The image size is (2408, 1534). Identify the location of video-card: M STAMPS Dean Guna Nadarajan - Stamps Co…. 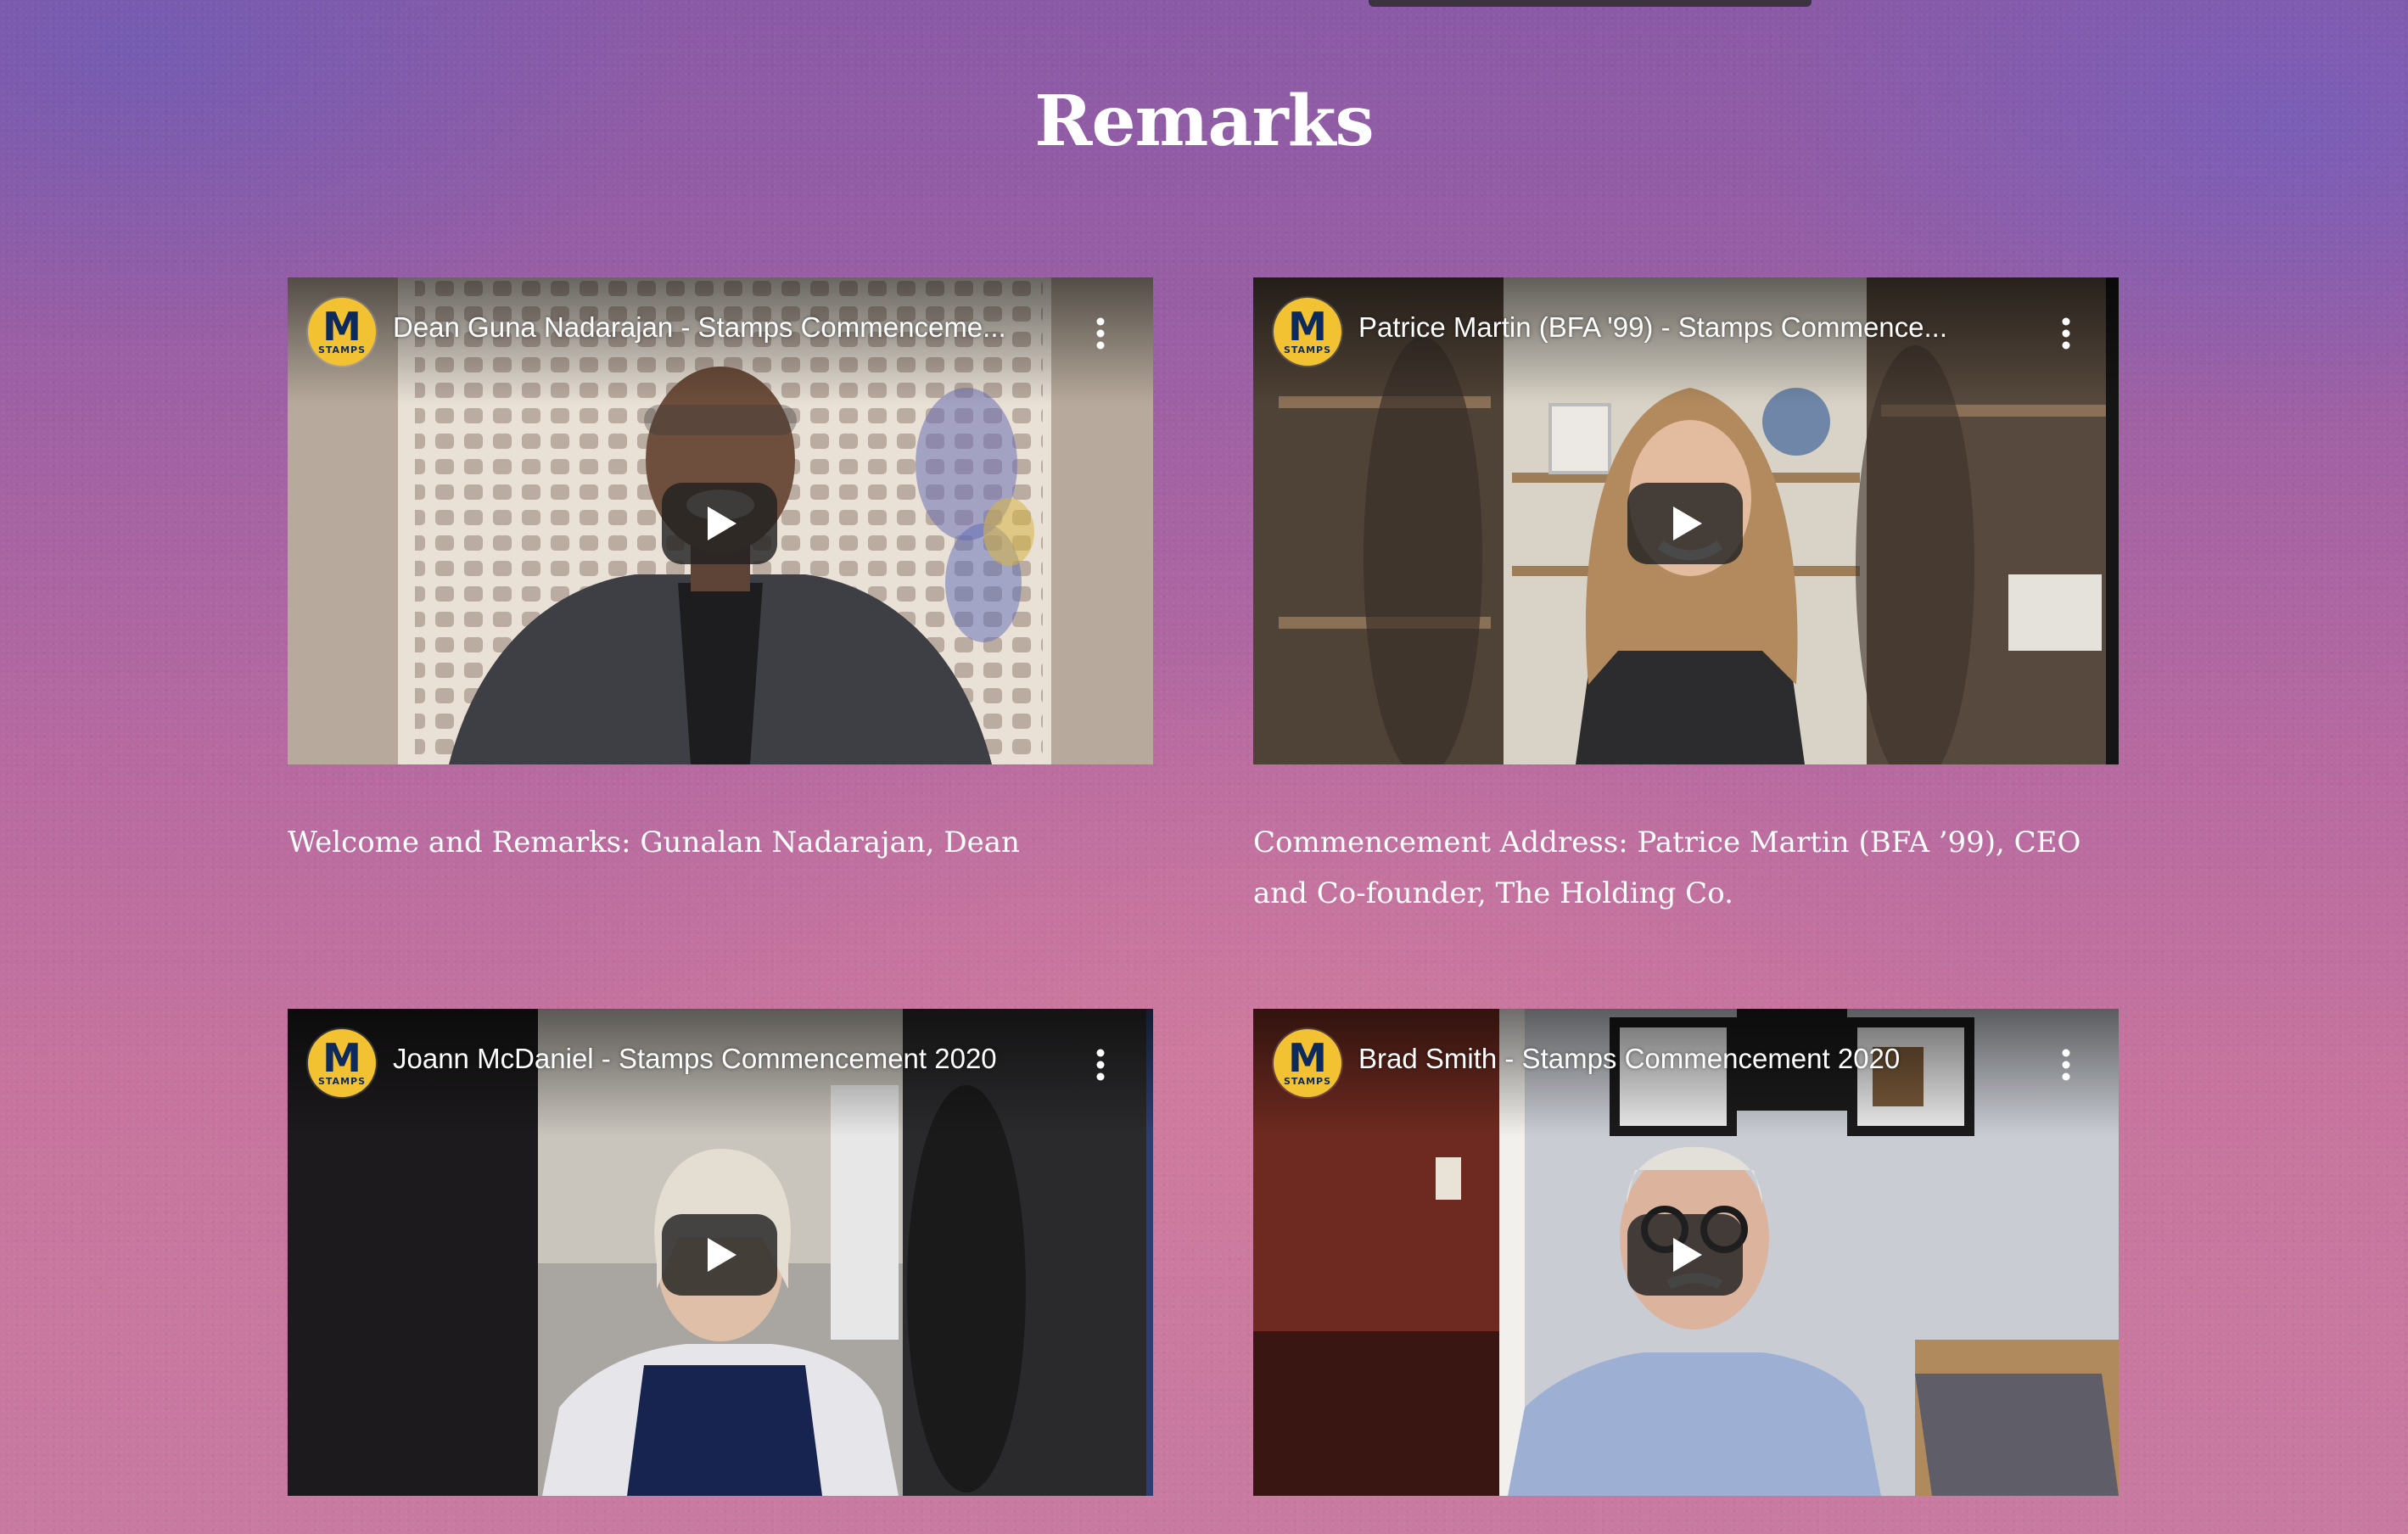
(721, 572).